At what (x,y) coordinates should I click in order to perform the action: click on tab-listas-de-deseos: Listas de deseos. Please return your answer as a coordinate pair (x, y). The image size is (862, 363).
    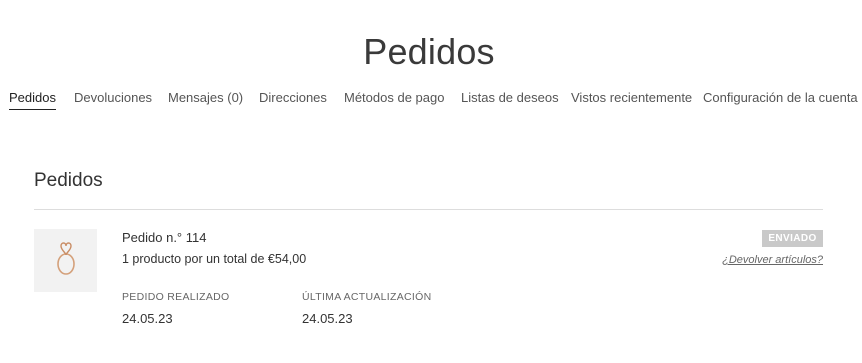
    Looking at the image, I should click on (510, 99).